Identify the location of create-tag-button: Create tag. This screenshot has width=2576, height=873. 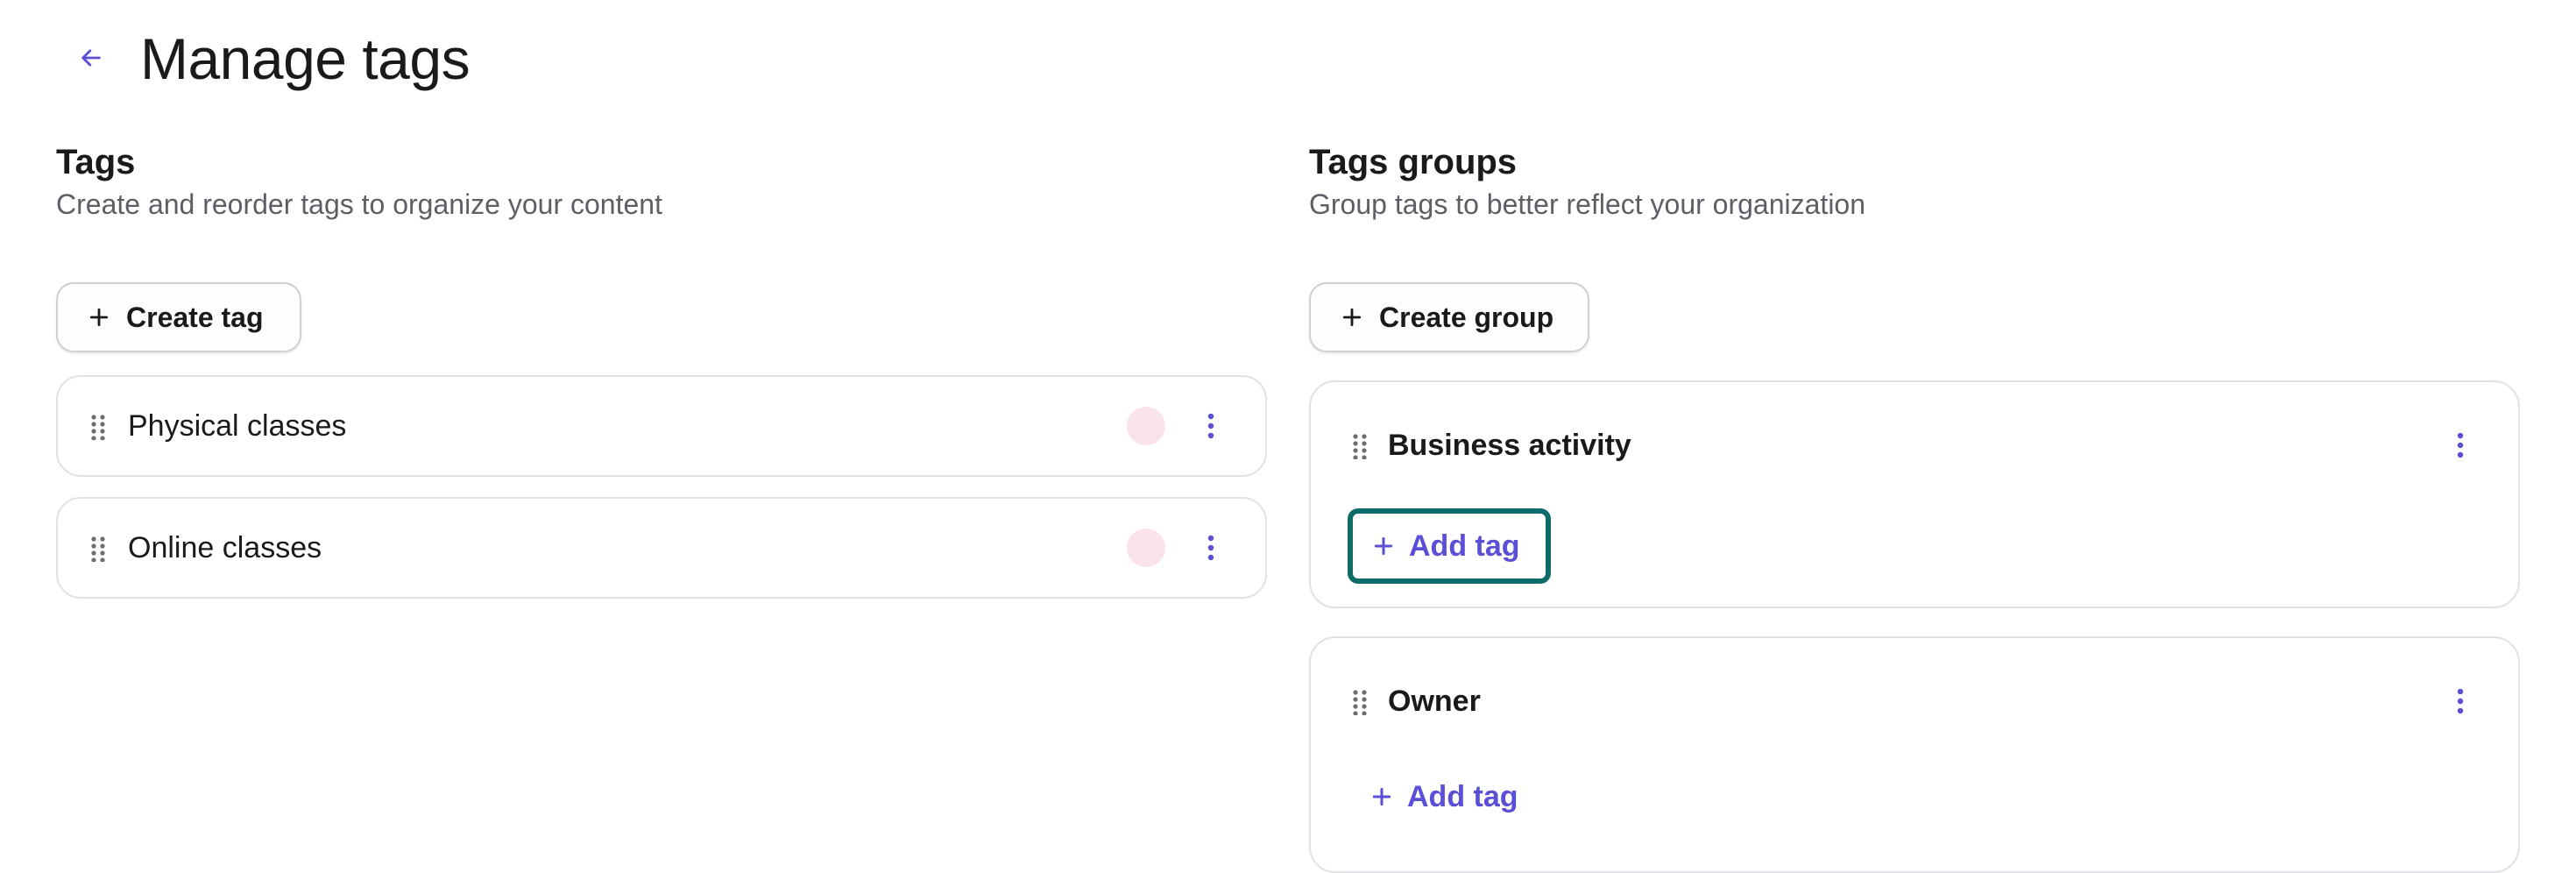
(178, 317).